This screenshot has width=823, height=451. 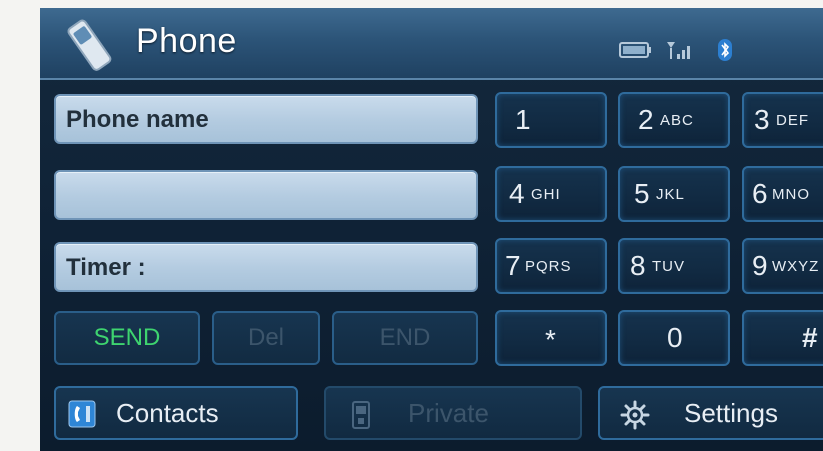 I want to click on key-letters: TUV, so click(x=668, y=266).